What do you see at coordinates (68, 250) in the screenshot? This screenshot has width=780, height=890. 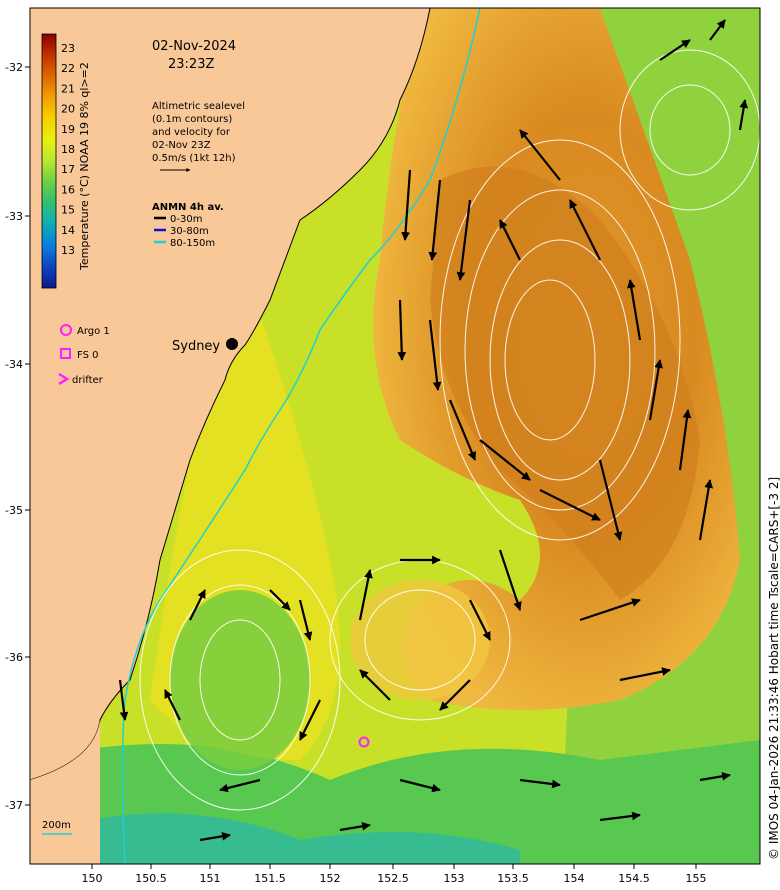 I see `colorbar-tick-label: 13` at bounding box center [68, 250].